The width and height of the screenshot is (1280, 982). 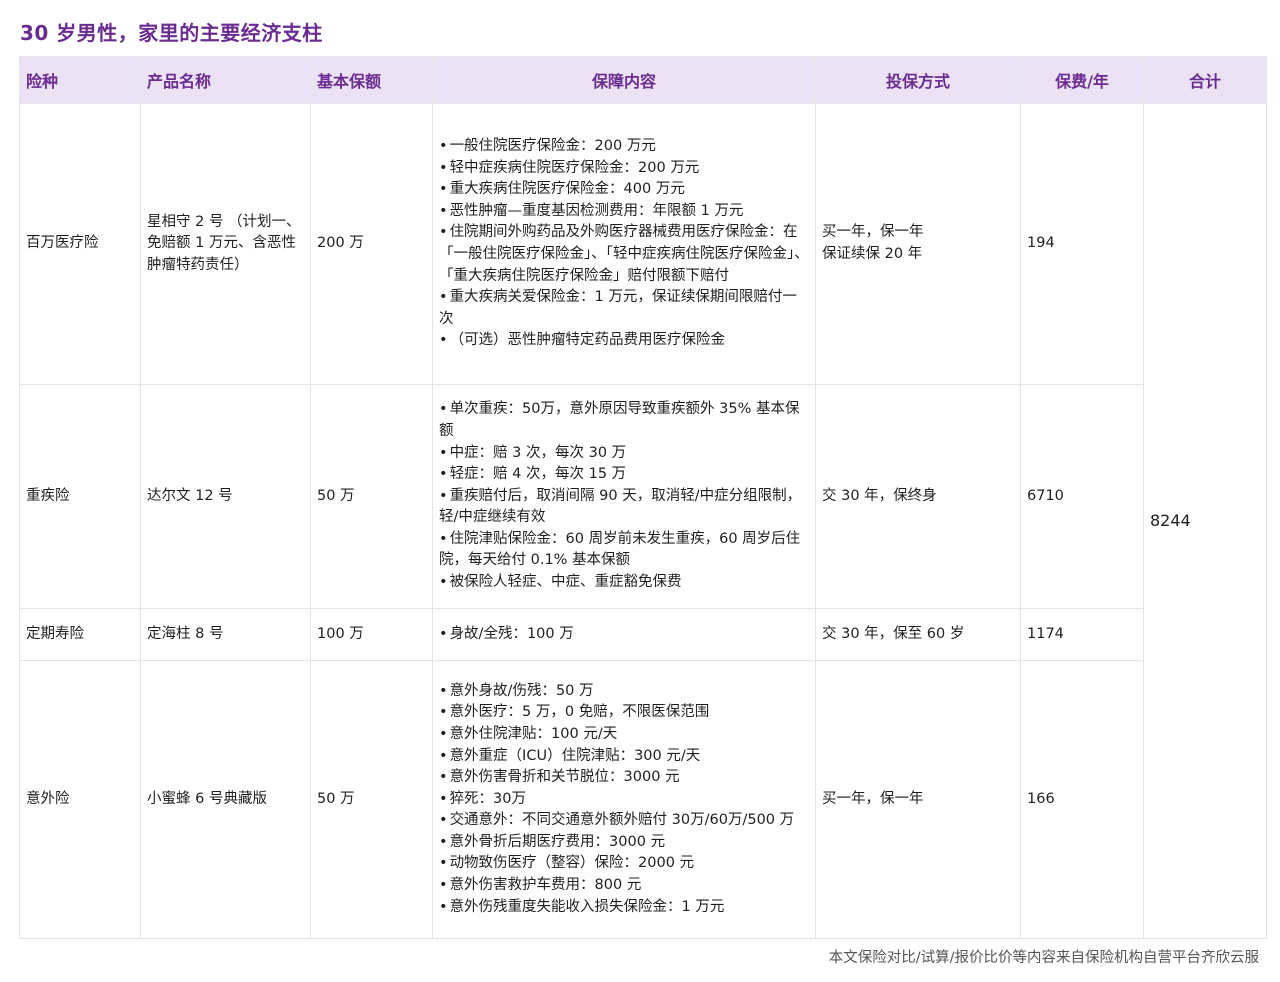 What do you see at coordinates (225, 496) in the screenshot?
I see `cell-product: 达尔文 12 号` at bounding box center [225, 496].